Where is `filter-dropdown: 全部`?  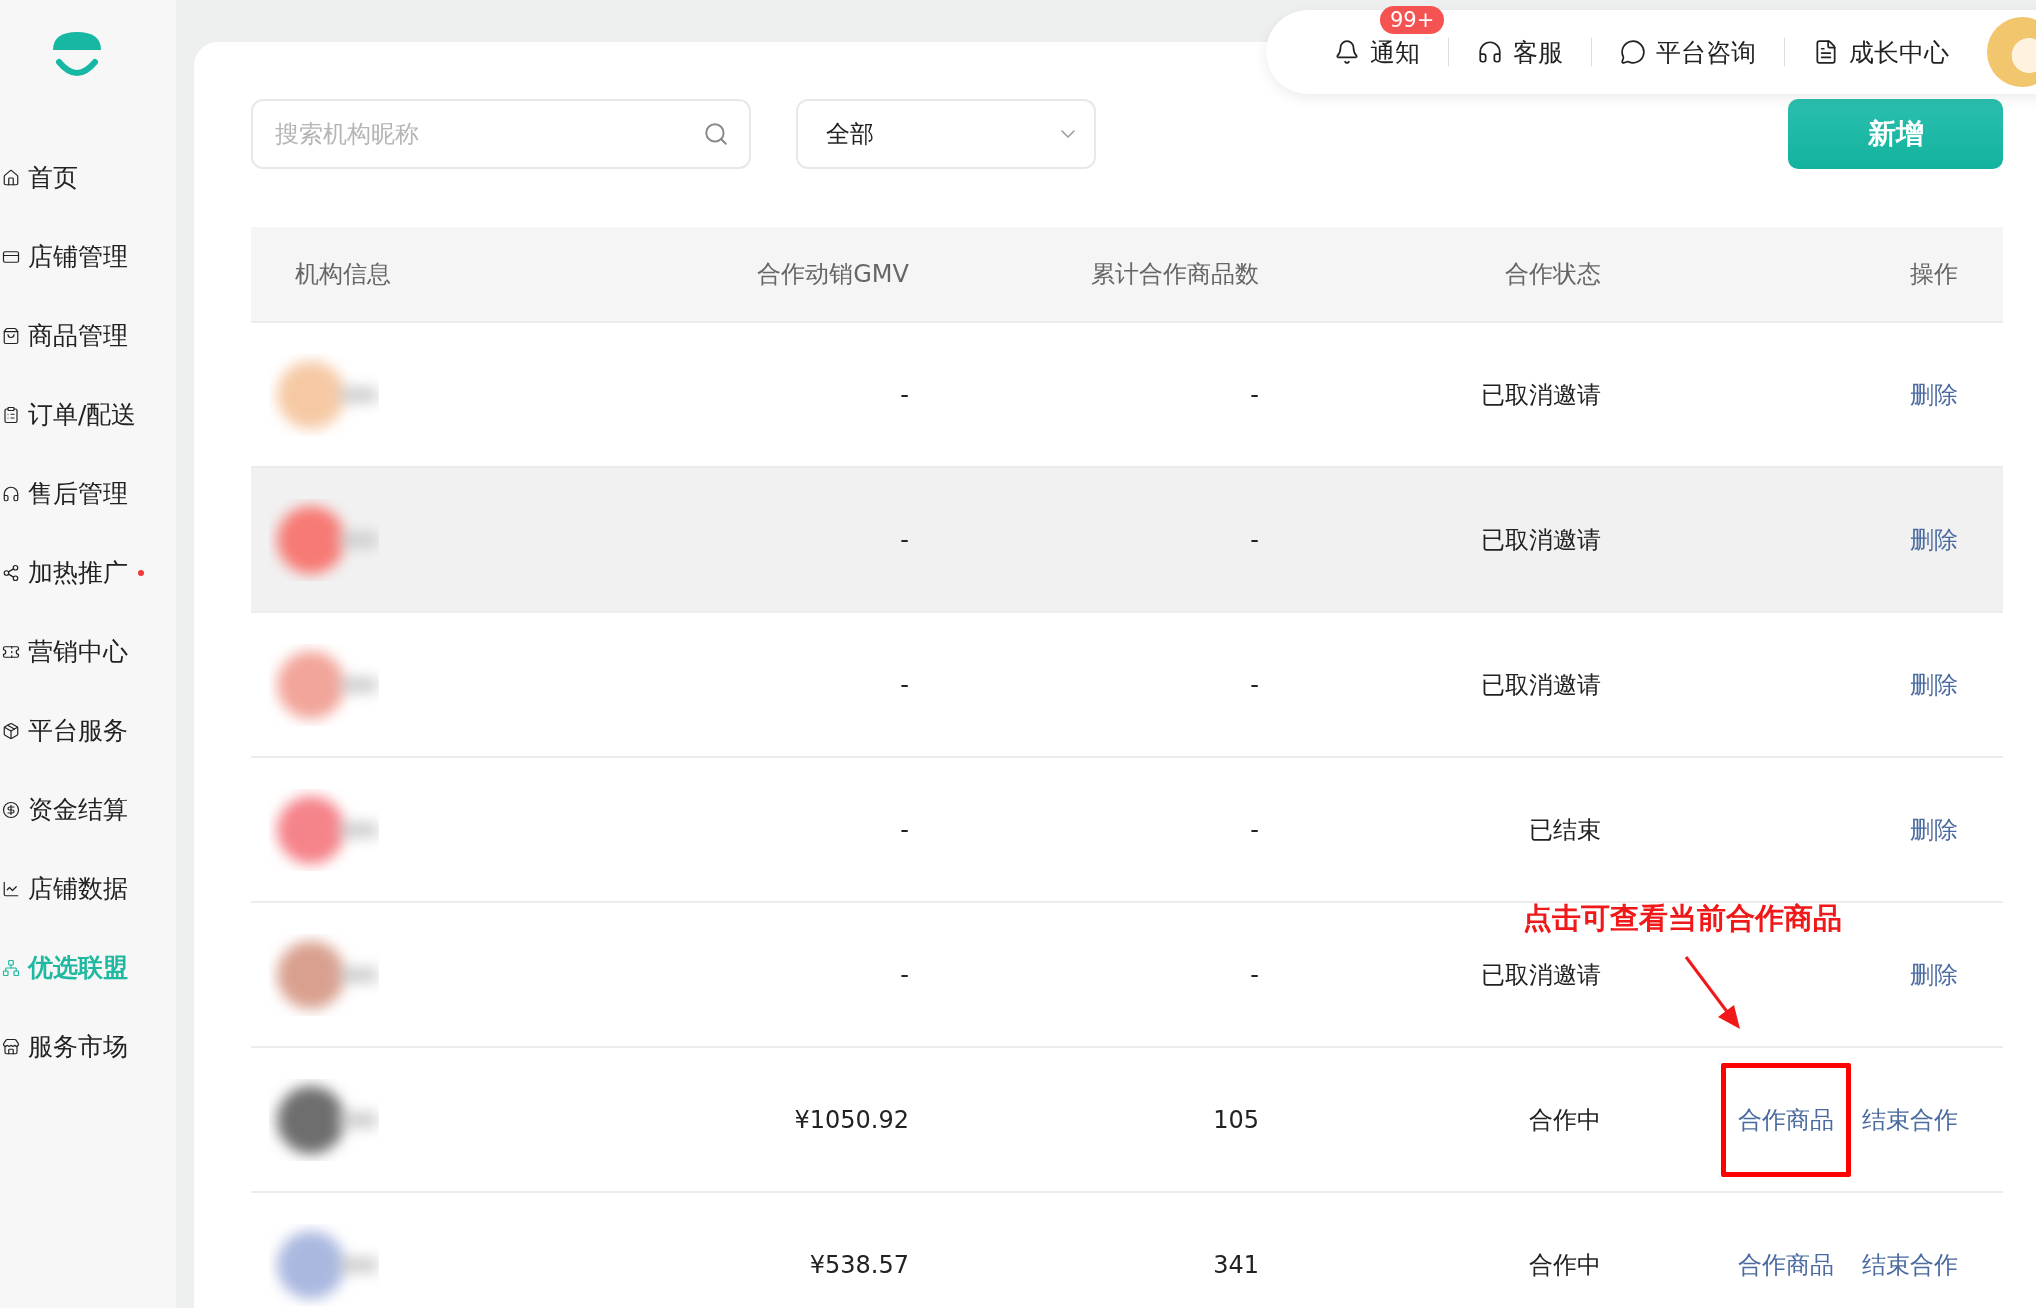
filter-dropdown: 全部 is located at coordinates (946, 134).